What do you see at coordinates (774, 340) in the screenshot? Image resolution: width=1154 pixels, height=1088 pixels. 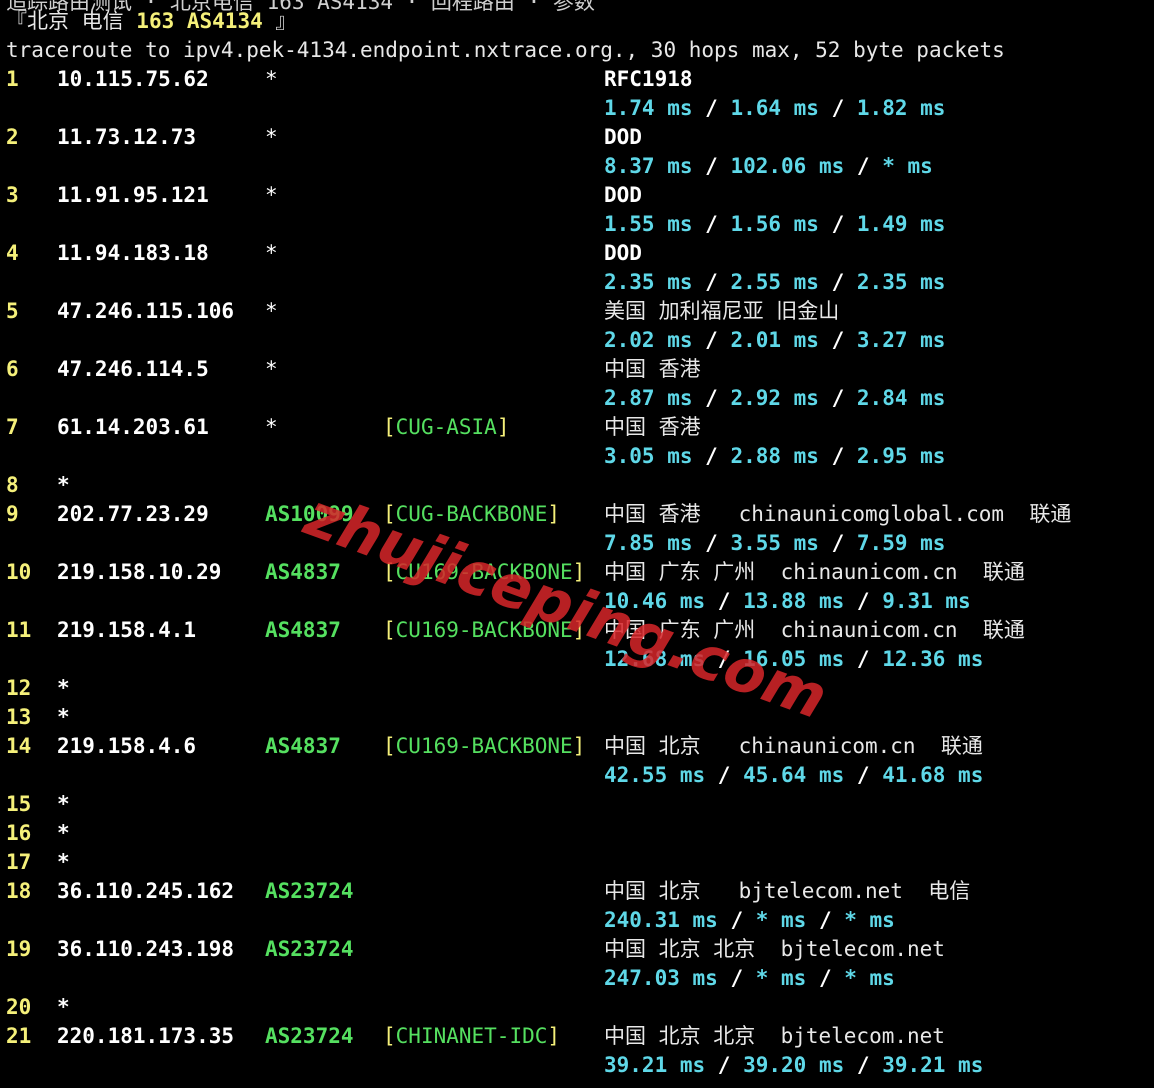 I see `rtt-value: 2.01 ms` at bounding box center [774, 340].